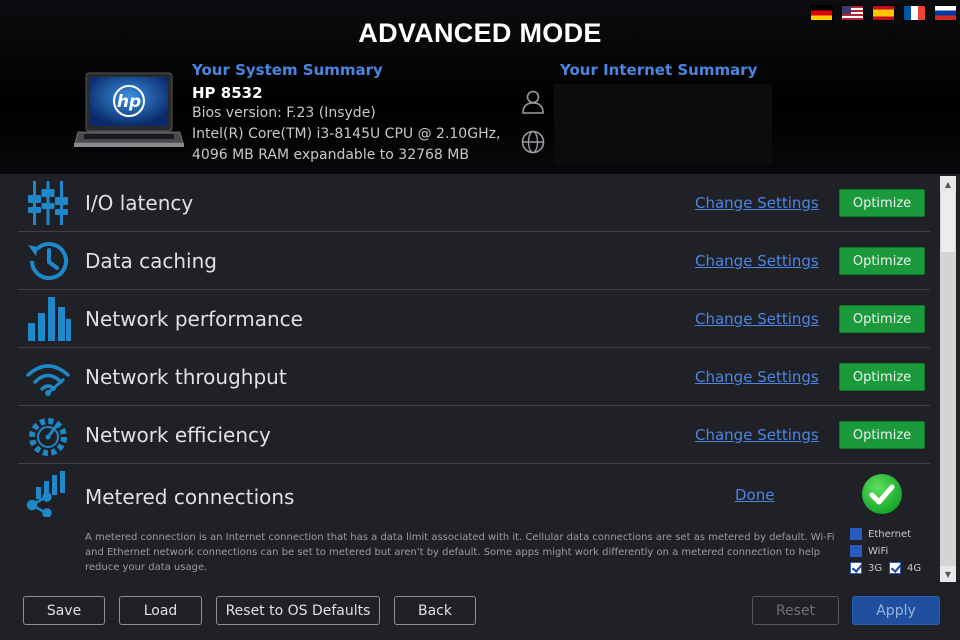 The height and width of the screenshot is (640, 960). What do you see at coordinates (856, 551) in the screenshot?
I see `wifi-checkbox` at bounding box center [856, 551].